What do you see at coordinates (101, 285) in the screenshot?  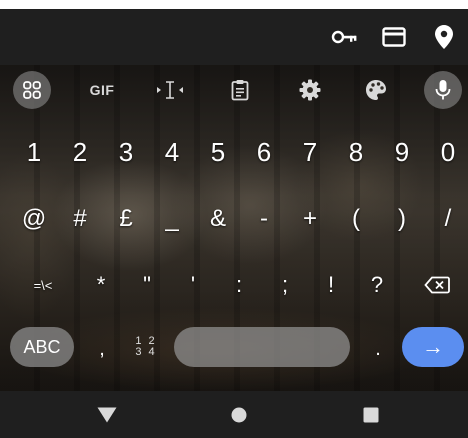 I see `key-asterisk: *` at bounding box center [101, 285].